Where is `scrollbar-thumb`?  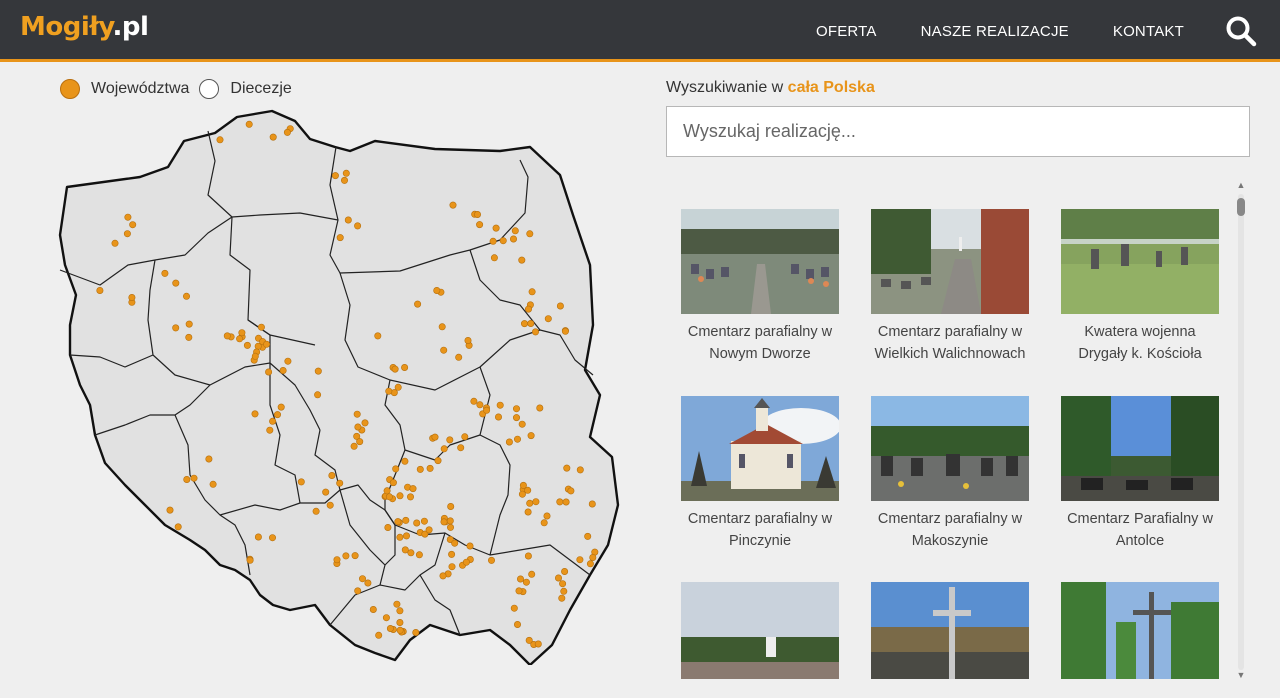 scrollbar-thumb is located at coordinates (1241, 207).